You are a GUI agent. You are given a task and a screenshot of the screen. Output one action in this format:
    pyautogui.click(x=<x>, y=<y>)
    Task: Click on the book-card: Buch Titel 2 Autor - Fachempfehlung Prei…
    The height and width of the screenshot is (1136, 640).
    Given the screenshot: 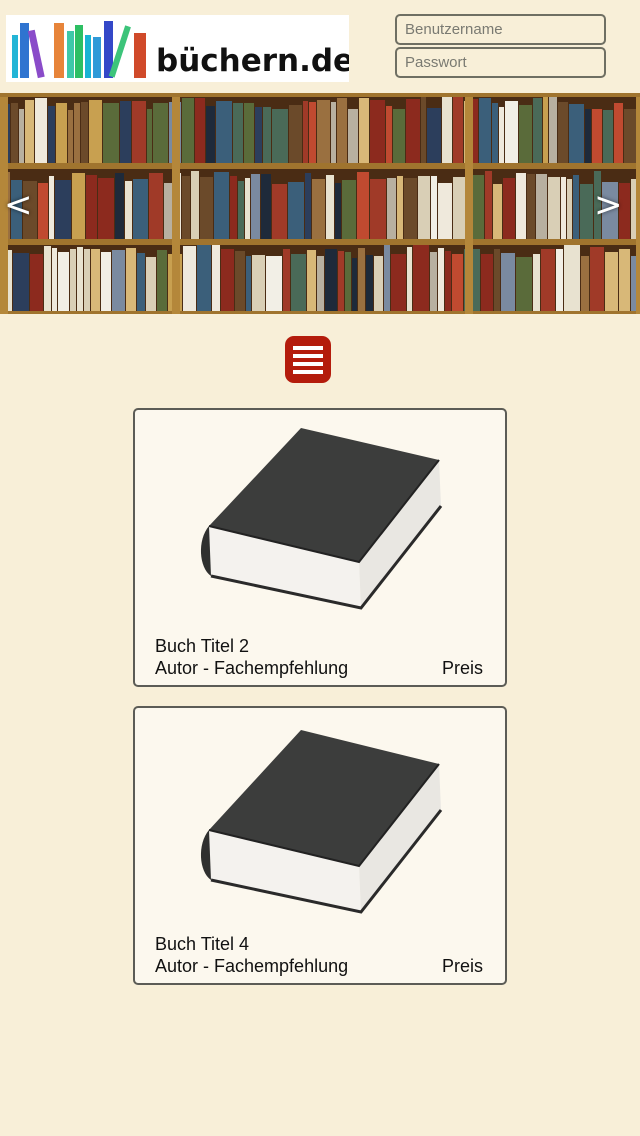 What is the action you would take?
    pyautogui.click(x=320, y=547)
    